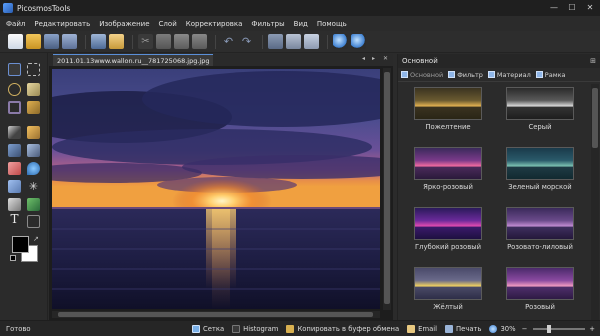 The height and width of the screenshot is (336, 600). I want to click on menu-filters: Фильтры, so click(267, 24).